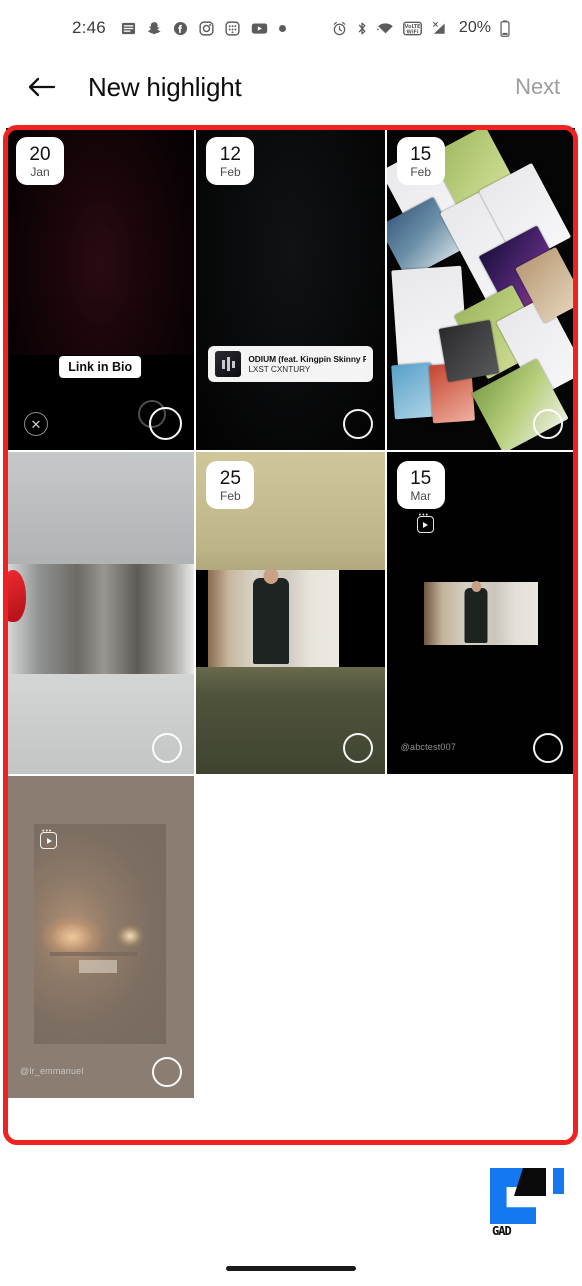 Image resolution: width=582 pixels, height=1286 pixels. I want to click on home-gesture-pill, so click(291, 1268).